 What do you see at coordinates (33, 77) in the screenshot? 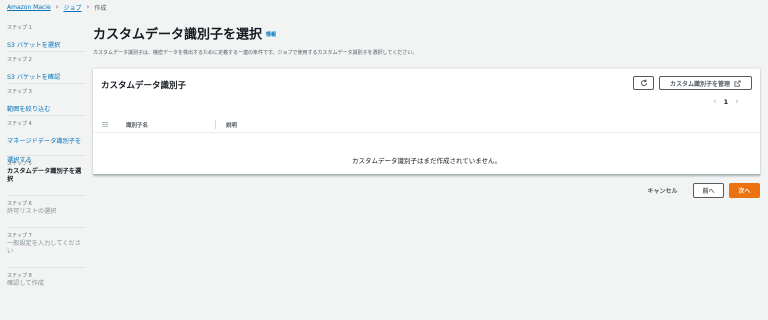
I see `step-link-s3-review: S3 バケットを確認` at bounding box center [33, 77].